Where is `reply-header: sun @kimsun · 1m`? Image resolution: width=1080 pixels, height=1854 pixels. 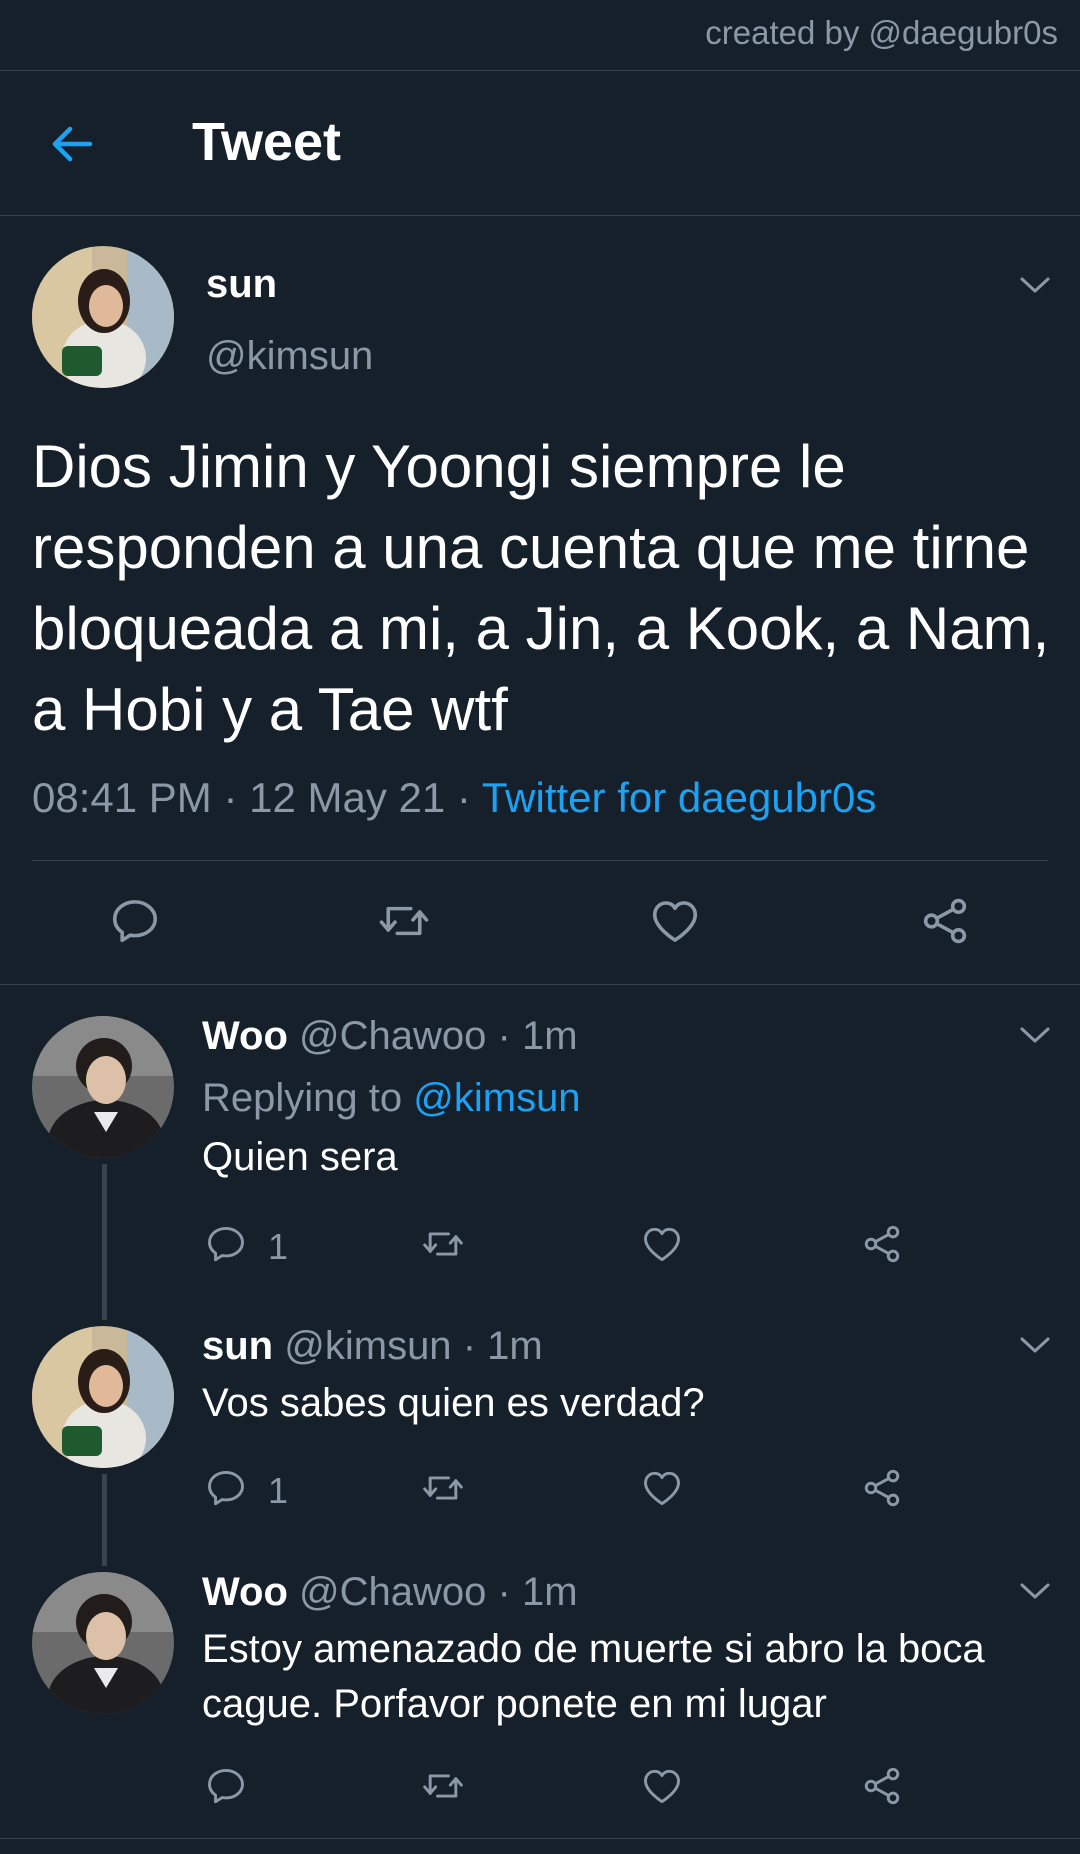 reply-header: sun @kimsun · 1m is located at coordinates (372, 1346).